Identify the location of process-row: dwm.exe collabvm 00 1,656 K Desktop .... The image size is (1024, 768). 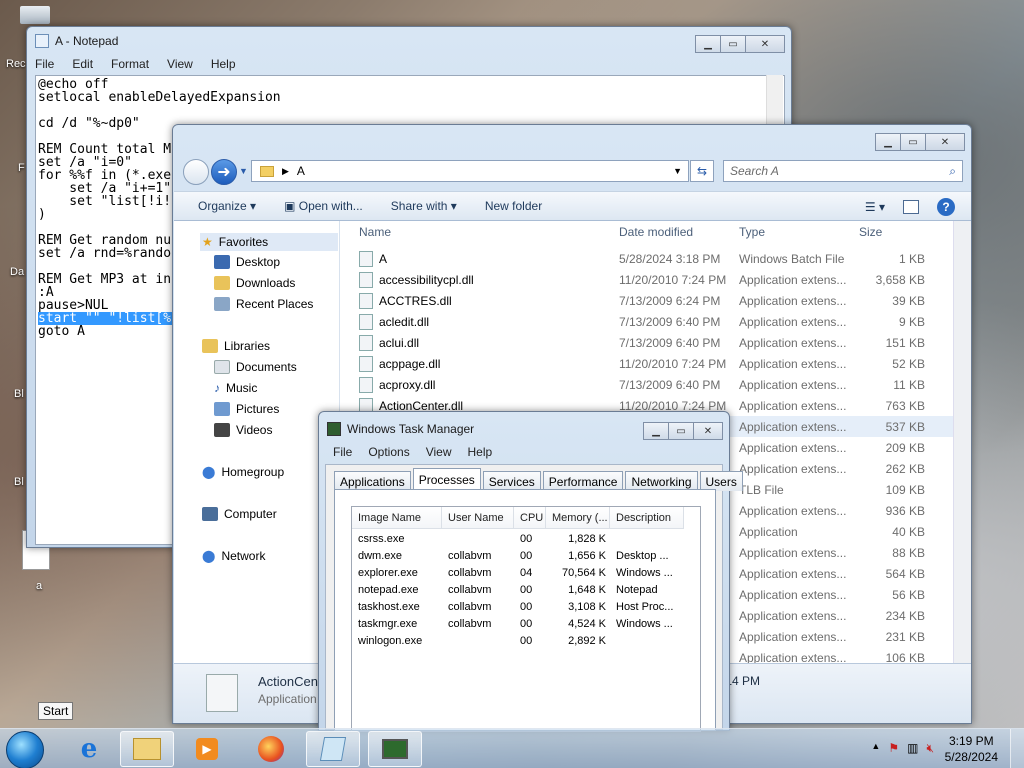
(526, 556).